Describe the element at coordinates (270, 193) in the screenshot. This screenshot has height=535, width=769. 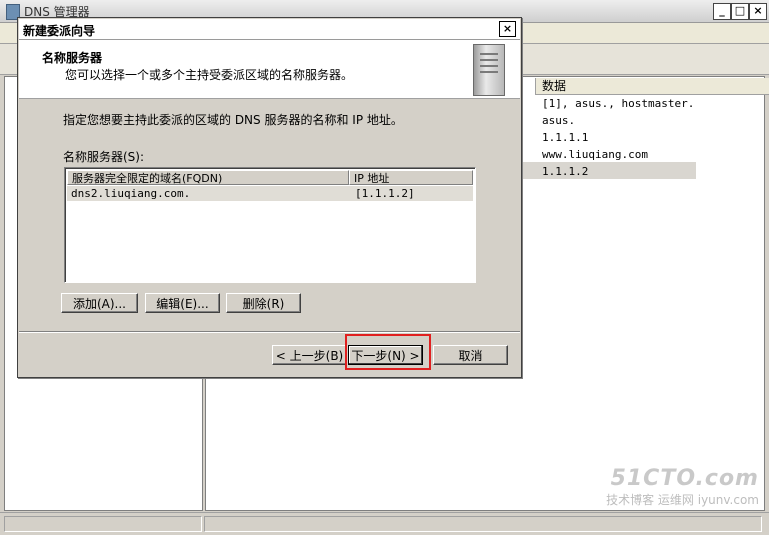
I see `table-row: dns2.liuqiang.com. [1.1.1.2]` at that location.